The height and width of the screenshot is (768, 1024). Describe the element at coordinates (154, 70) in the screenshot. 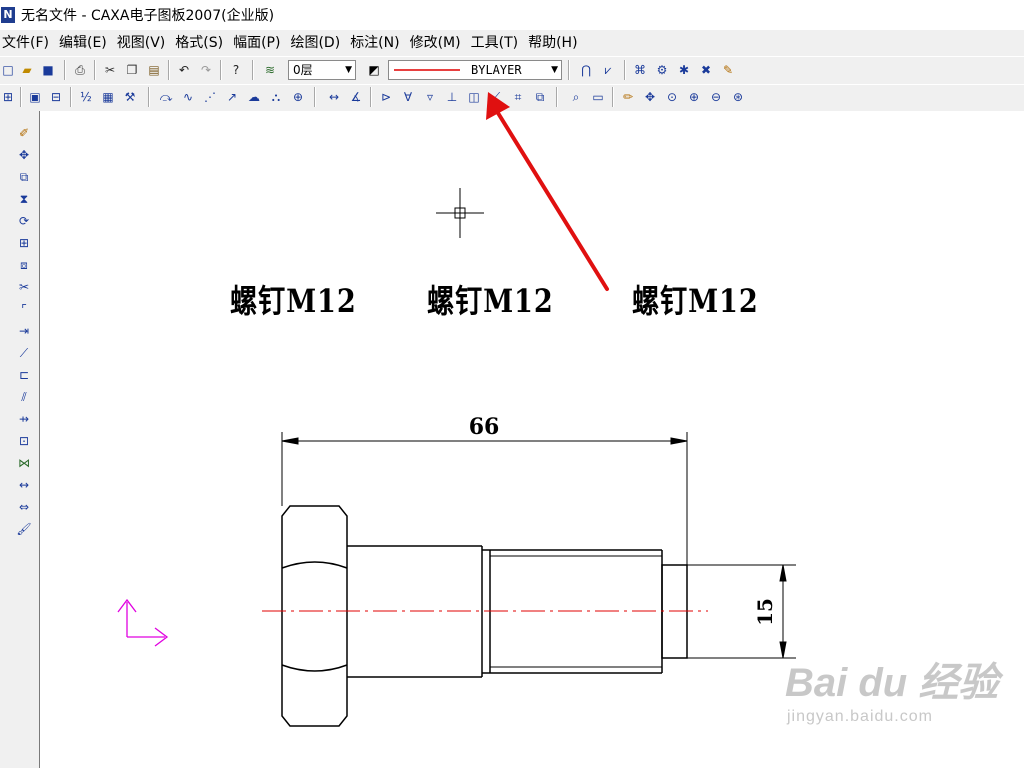

I see `paste-icon: ▤` at that location.